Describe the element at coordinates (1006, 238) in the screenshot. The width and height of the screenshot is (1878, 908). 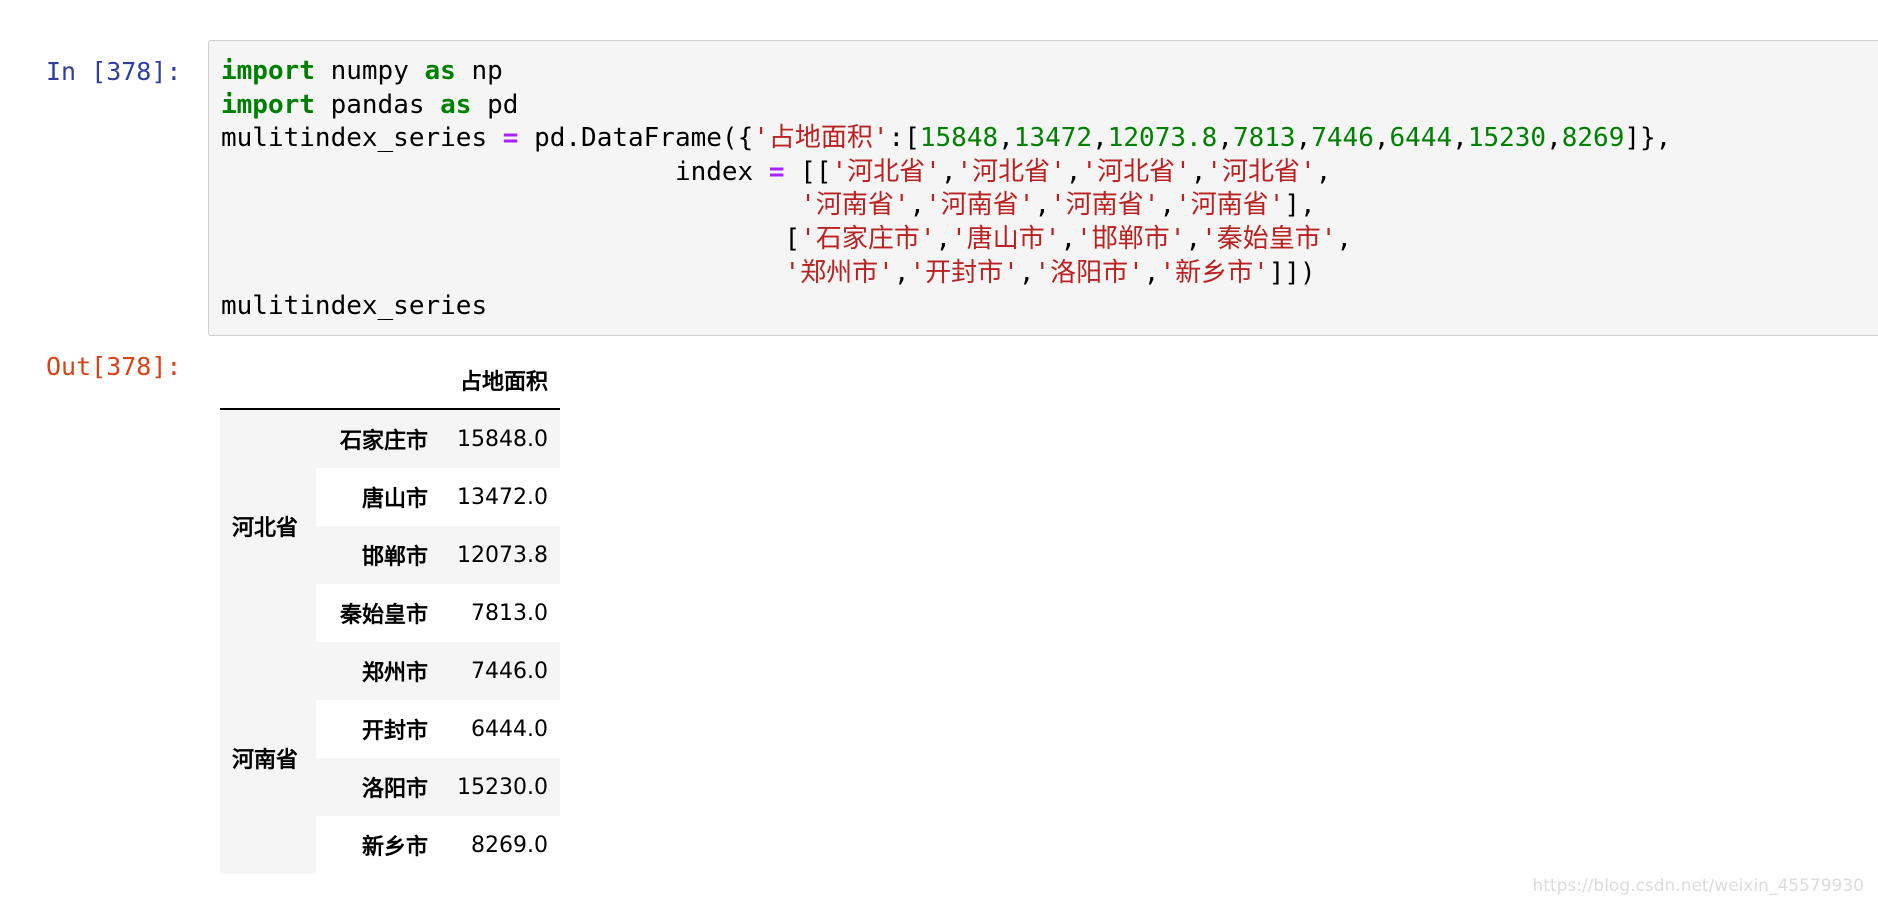
I see `code-token-str: '唐山市'` at that location.